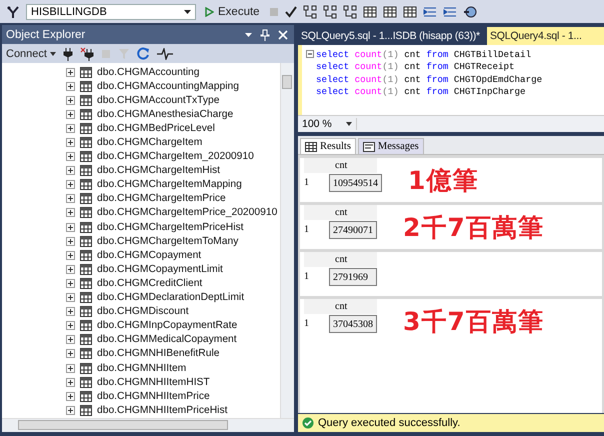 This screenshot has width=604, height=436. What do you see at coordinates (169, 184) in the screenshot?
I see `tree-item: dbo.CHGMChargeItemMapping` at bounding box center [169, 184].